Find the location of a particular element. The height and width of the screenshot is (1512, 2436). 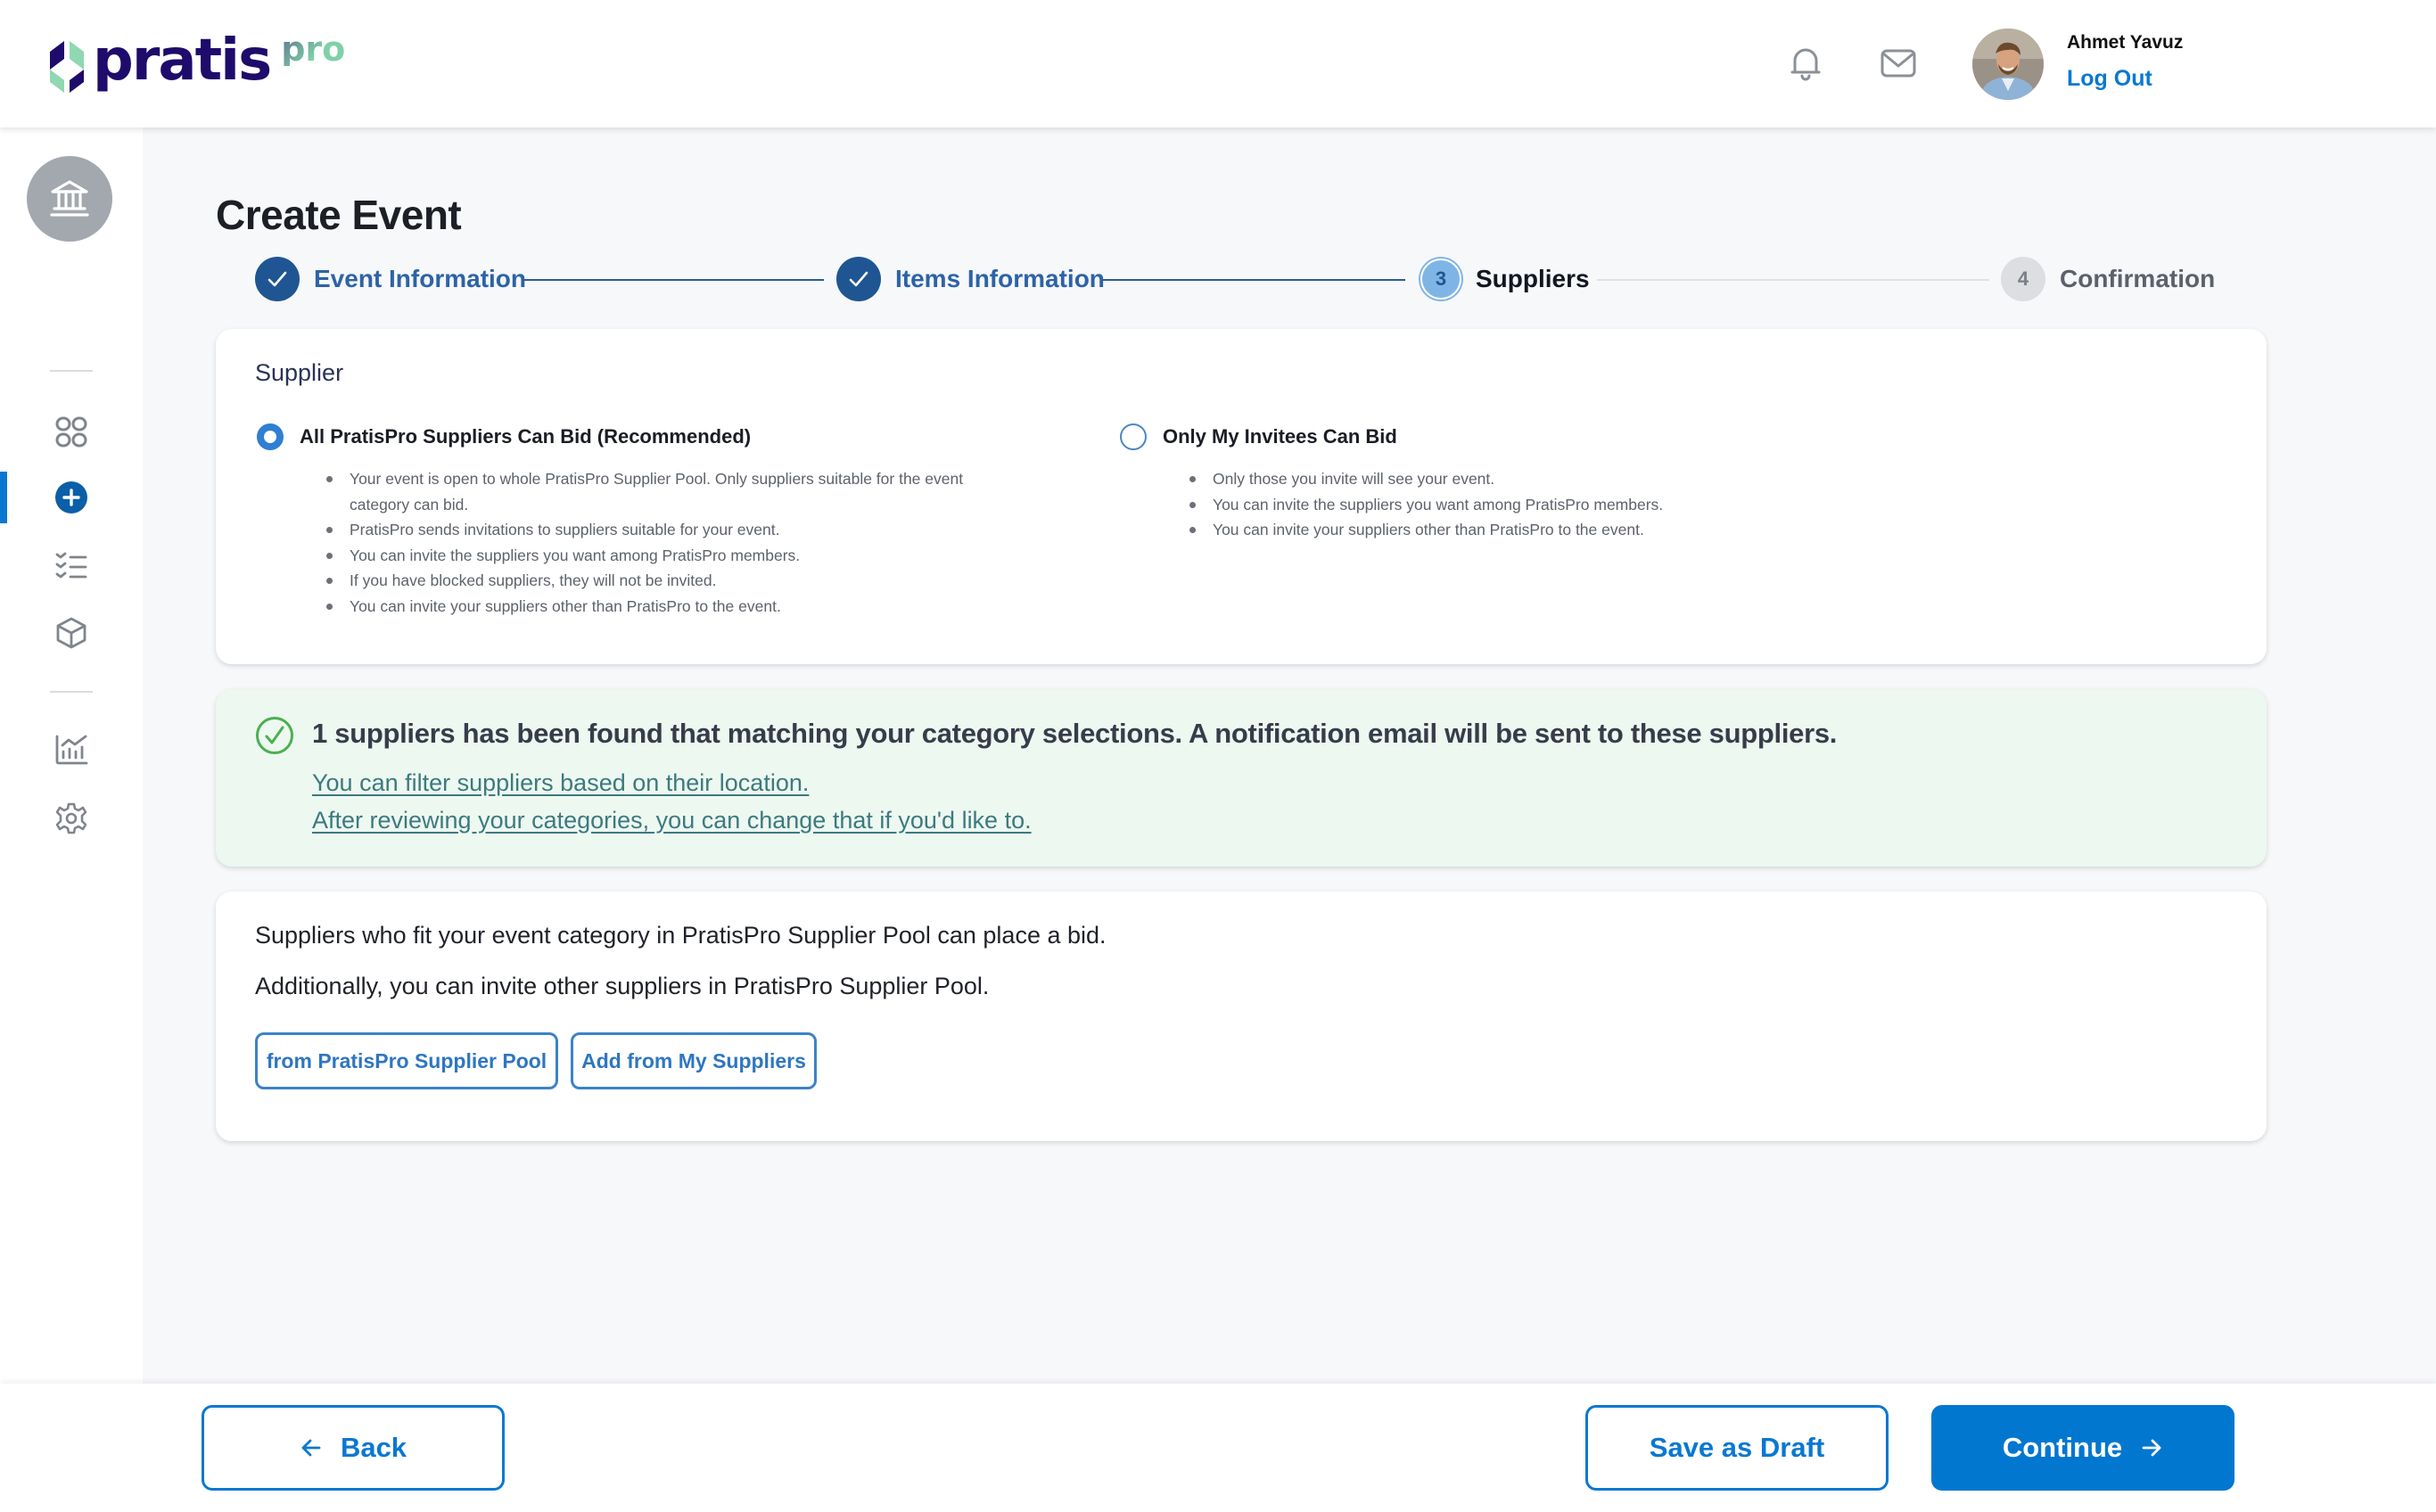

plus-circle-icon is located at coordinates (71, 497).